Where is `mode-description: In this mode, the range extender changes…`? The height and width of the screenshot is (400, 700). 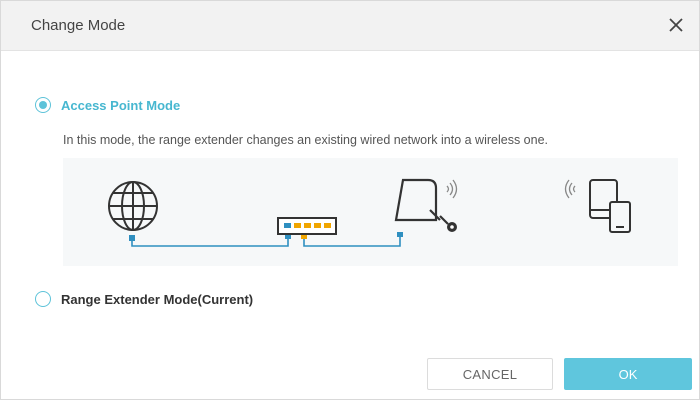 mode-description: In this mode, the range extender changes… is located at coordinates (305, 140).